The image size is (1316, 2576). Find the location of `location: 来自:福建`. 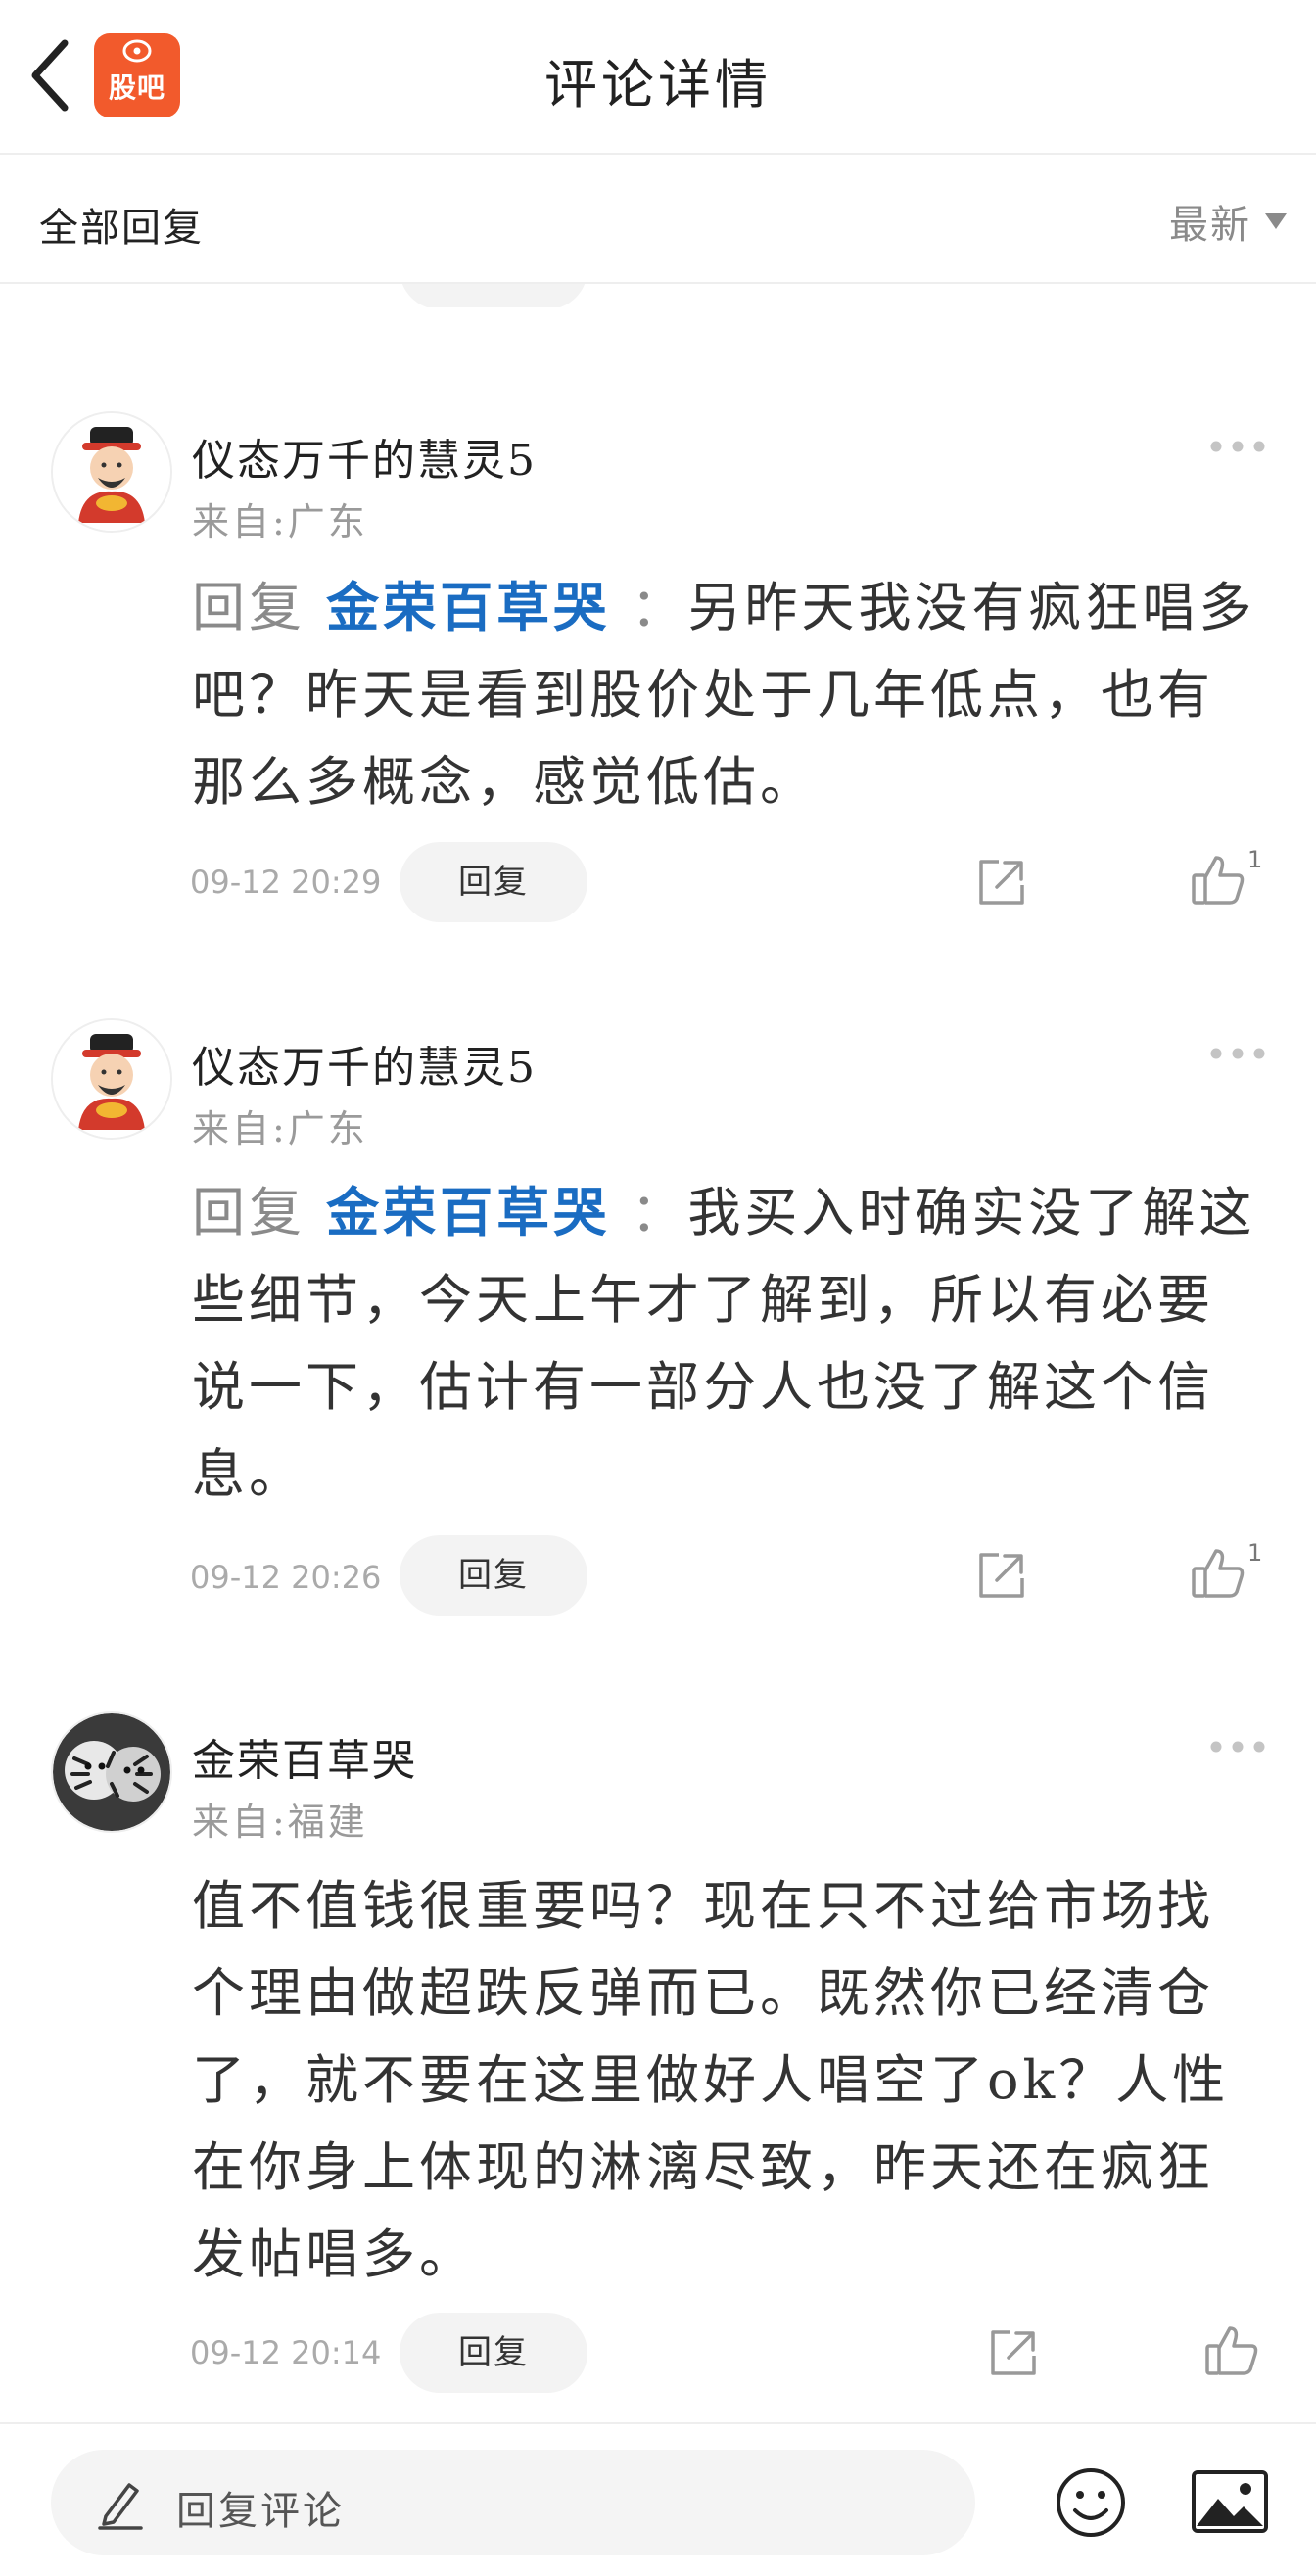

location: 来自:福建 is located at coordinates (280, 1822).